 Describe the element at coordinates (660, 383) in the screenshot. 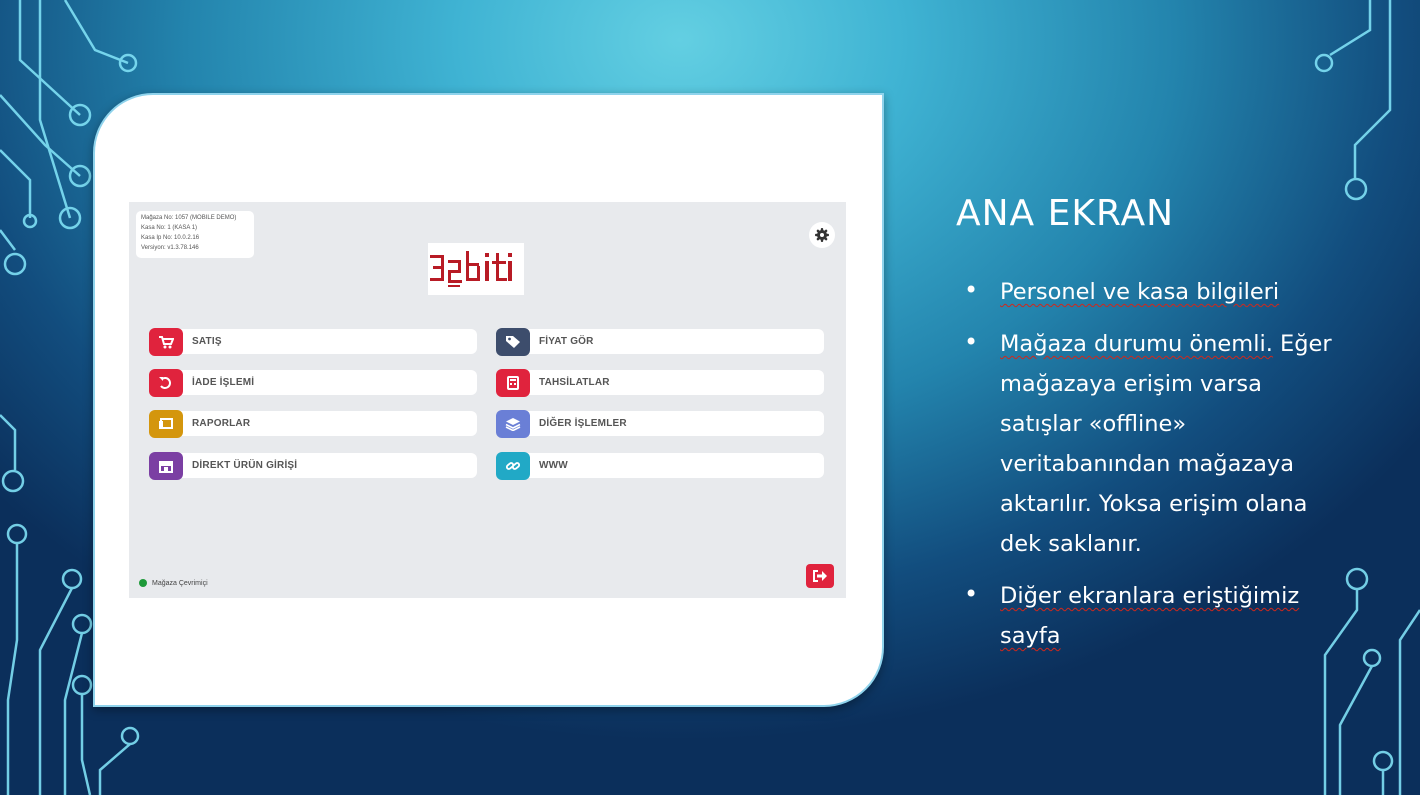

I see `menu-tahsilatlar-button: TAHSİLATLAR` at that location.